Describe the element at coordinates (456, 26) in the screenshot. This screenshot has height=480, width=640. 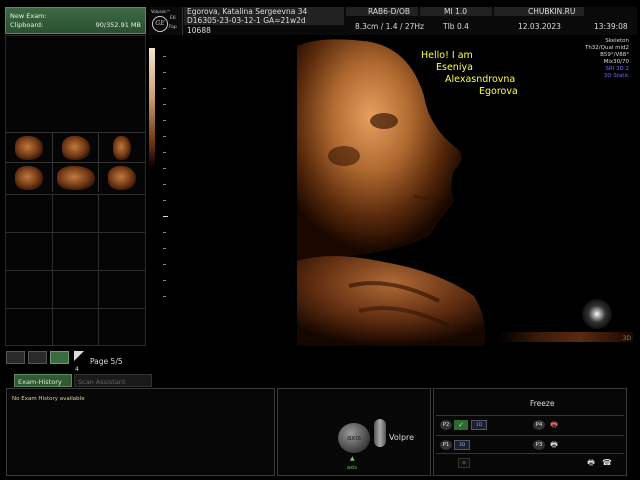
I see `tib-value: TIb 0.4` at that location.